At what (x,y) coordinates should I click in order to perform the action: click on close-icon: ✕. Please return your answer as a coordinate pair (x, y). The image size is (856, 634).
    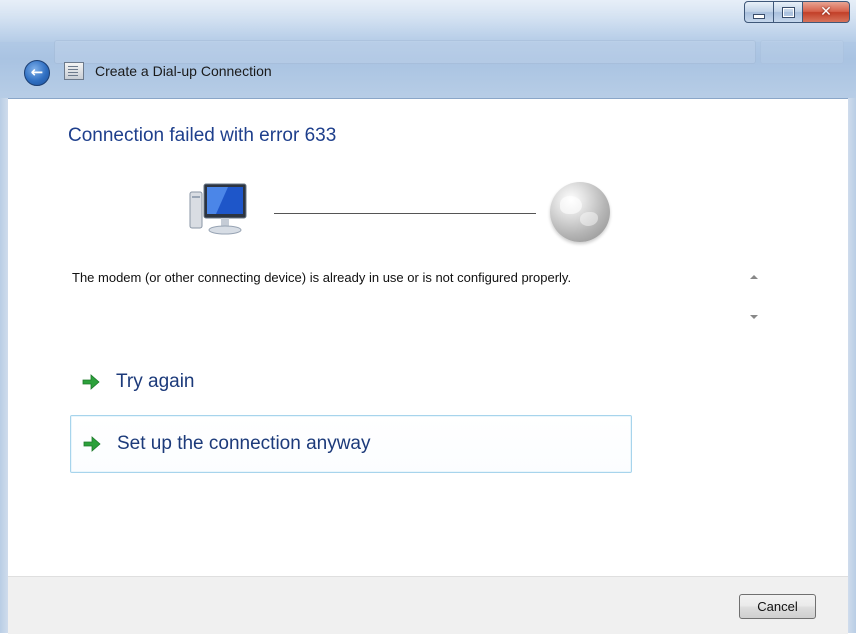
    Looking at the image, I should click on (826, 12).